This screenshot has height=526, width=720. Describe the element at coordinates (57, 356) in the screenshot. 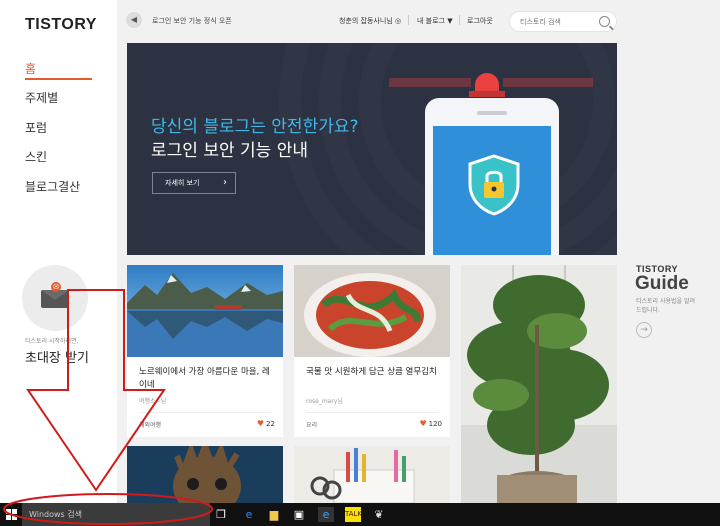

I see `invite-title: 초대장 받기` at that location.